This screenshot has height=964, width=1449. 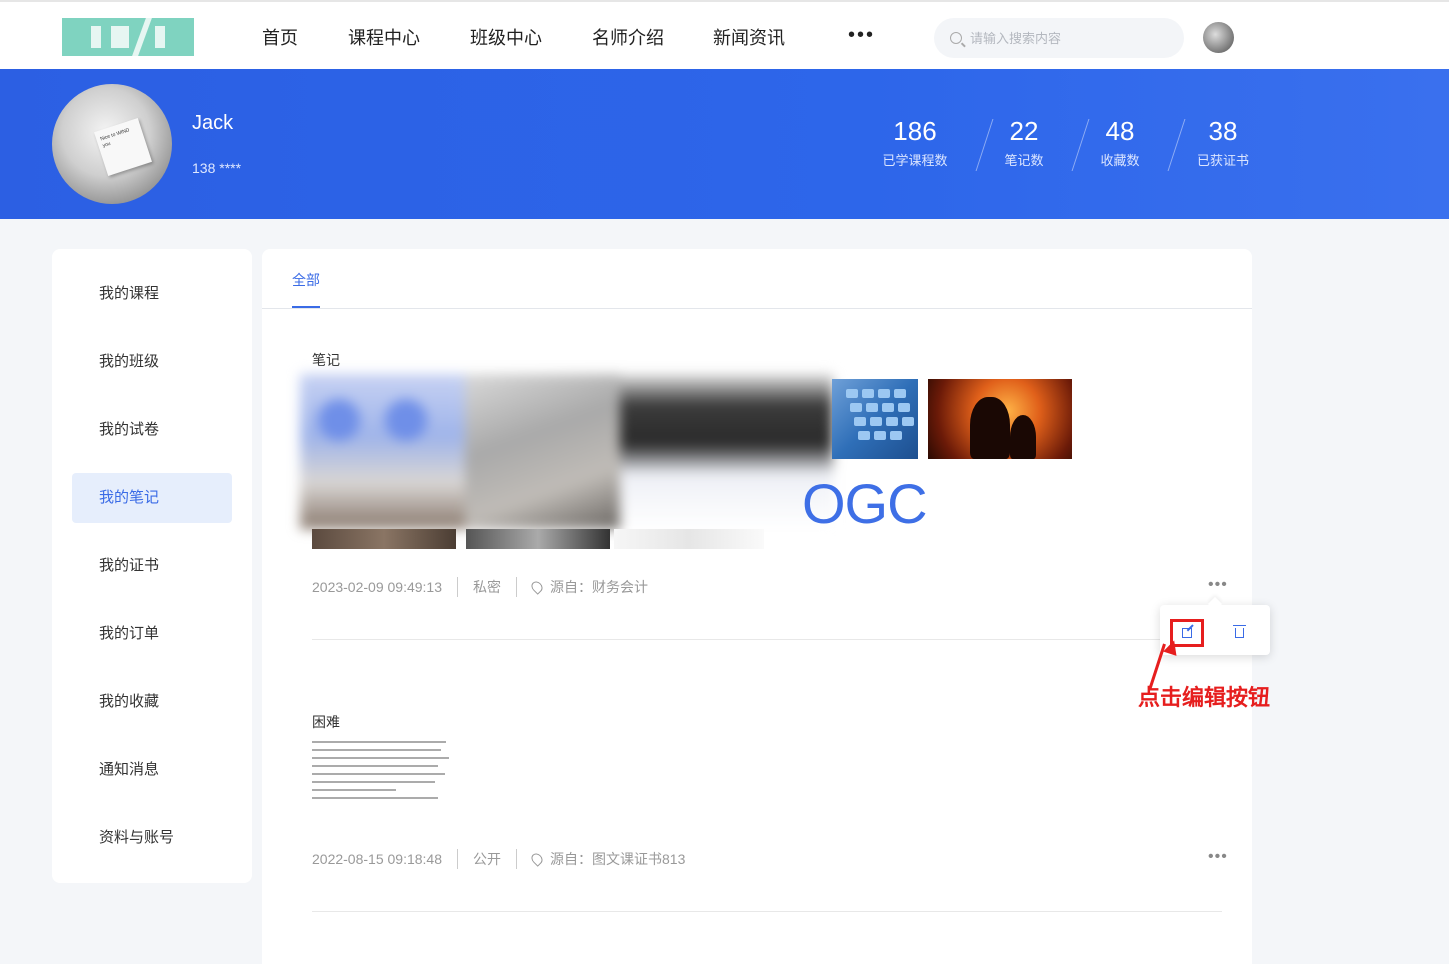 What do you see at coordinates (506, 37) in the screenshot?
I see `nav-class-center: 班级中心` at bounding box center [506, 37].